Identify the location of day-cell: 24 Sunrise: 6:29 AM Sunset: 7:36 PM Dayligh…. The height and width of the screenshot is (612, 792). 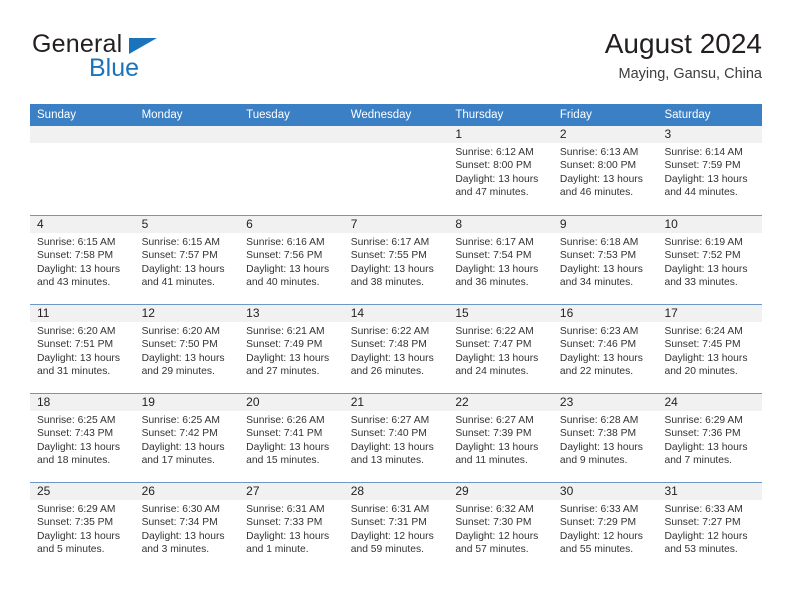
(710, 438).